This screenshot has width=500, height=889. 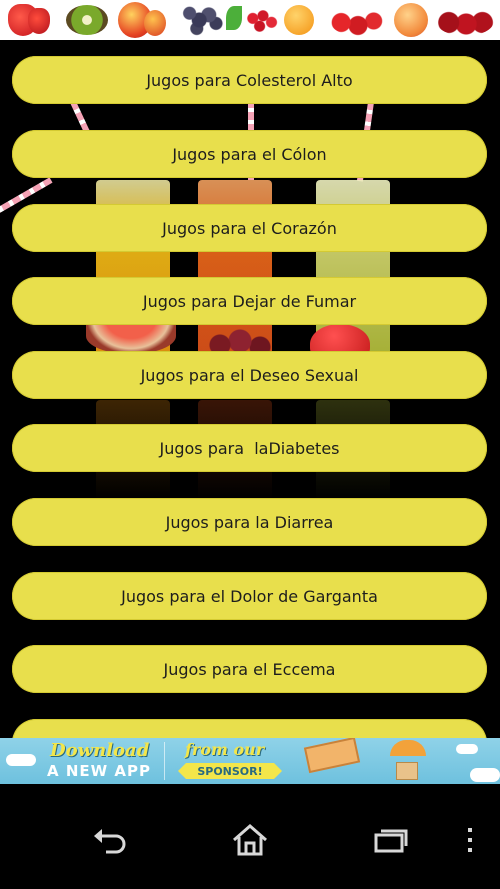 What do you see at coordinates (407, 771) in the screenshot?
I see `box-icon` at bounding box center [407, 771].